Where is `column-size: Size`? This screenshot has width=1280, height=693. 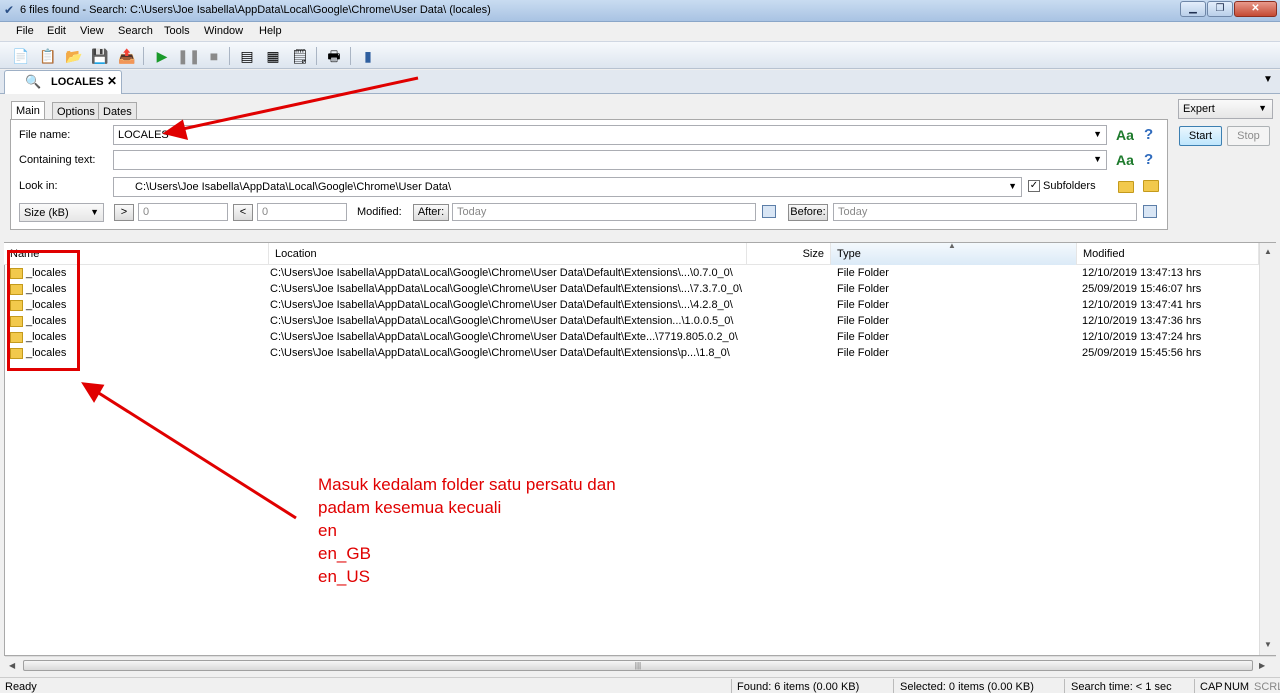 column-size: Size is located at coordinates (789, 254).